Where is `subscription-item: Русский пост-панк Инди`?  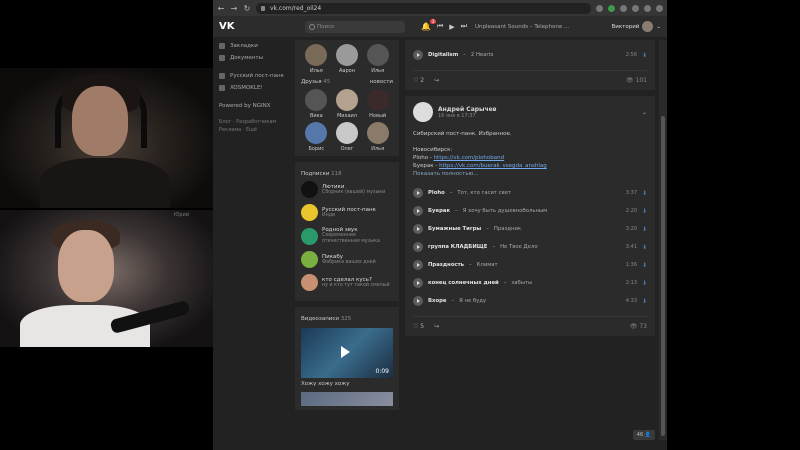 subscription-item: Русский пост-панк Инди is located at coordinates (347, 212).